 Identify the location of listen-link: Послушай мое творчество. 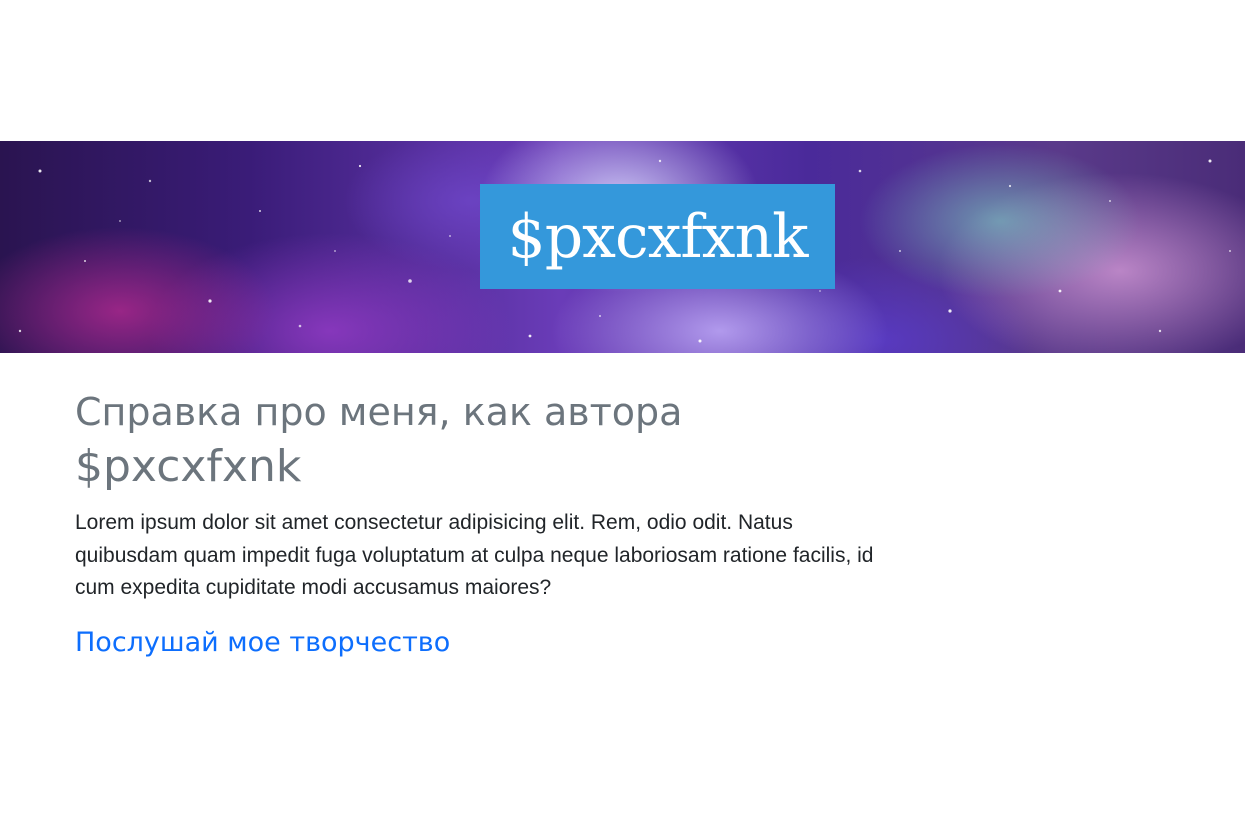
(262, 643).